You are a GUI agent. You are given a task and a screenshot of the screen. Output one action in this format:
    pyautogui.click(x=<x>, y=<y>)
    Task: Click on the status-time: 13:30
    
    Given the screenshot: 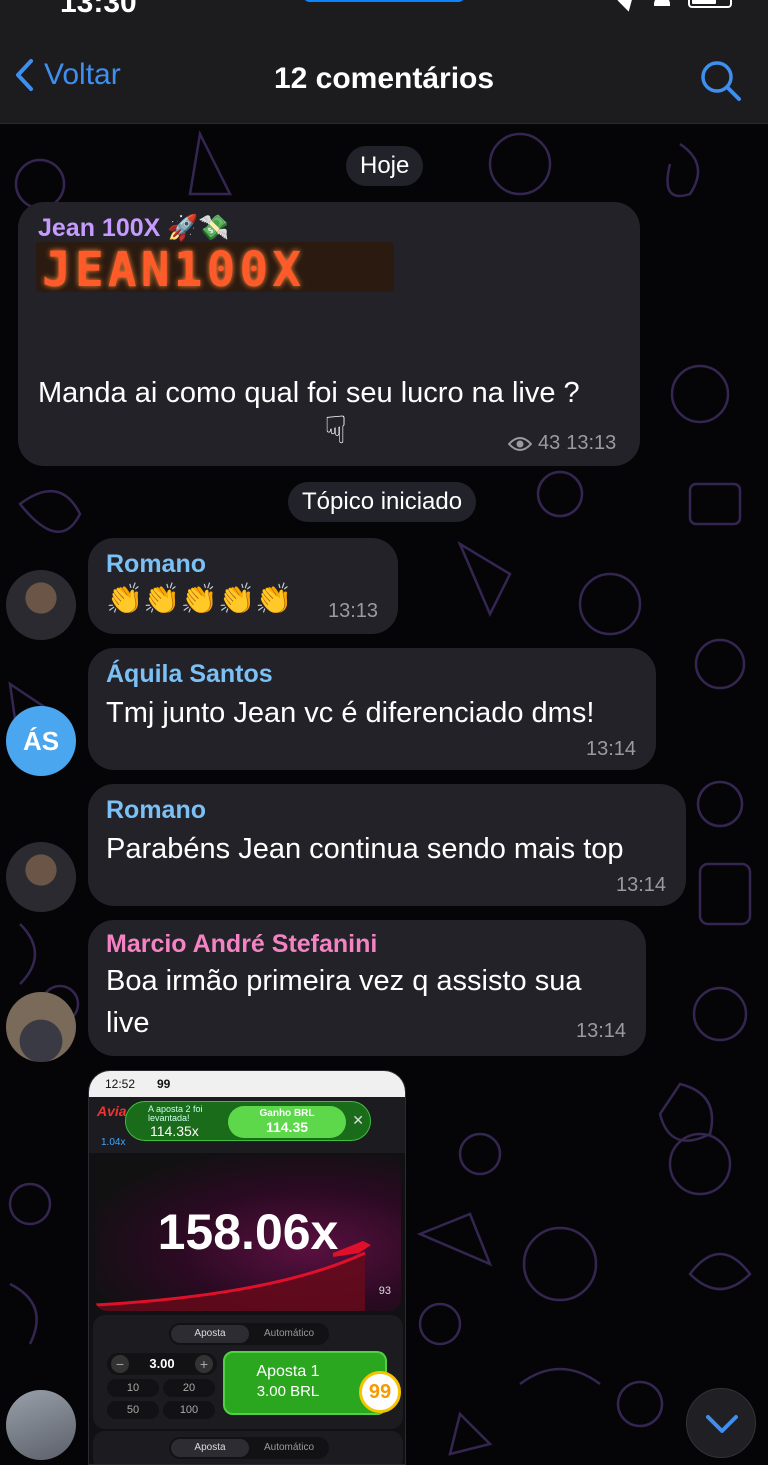 What is the action you would take?
    pyautogui.click(x=98, y=9)
    